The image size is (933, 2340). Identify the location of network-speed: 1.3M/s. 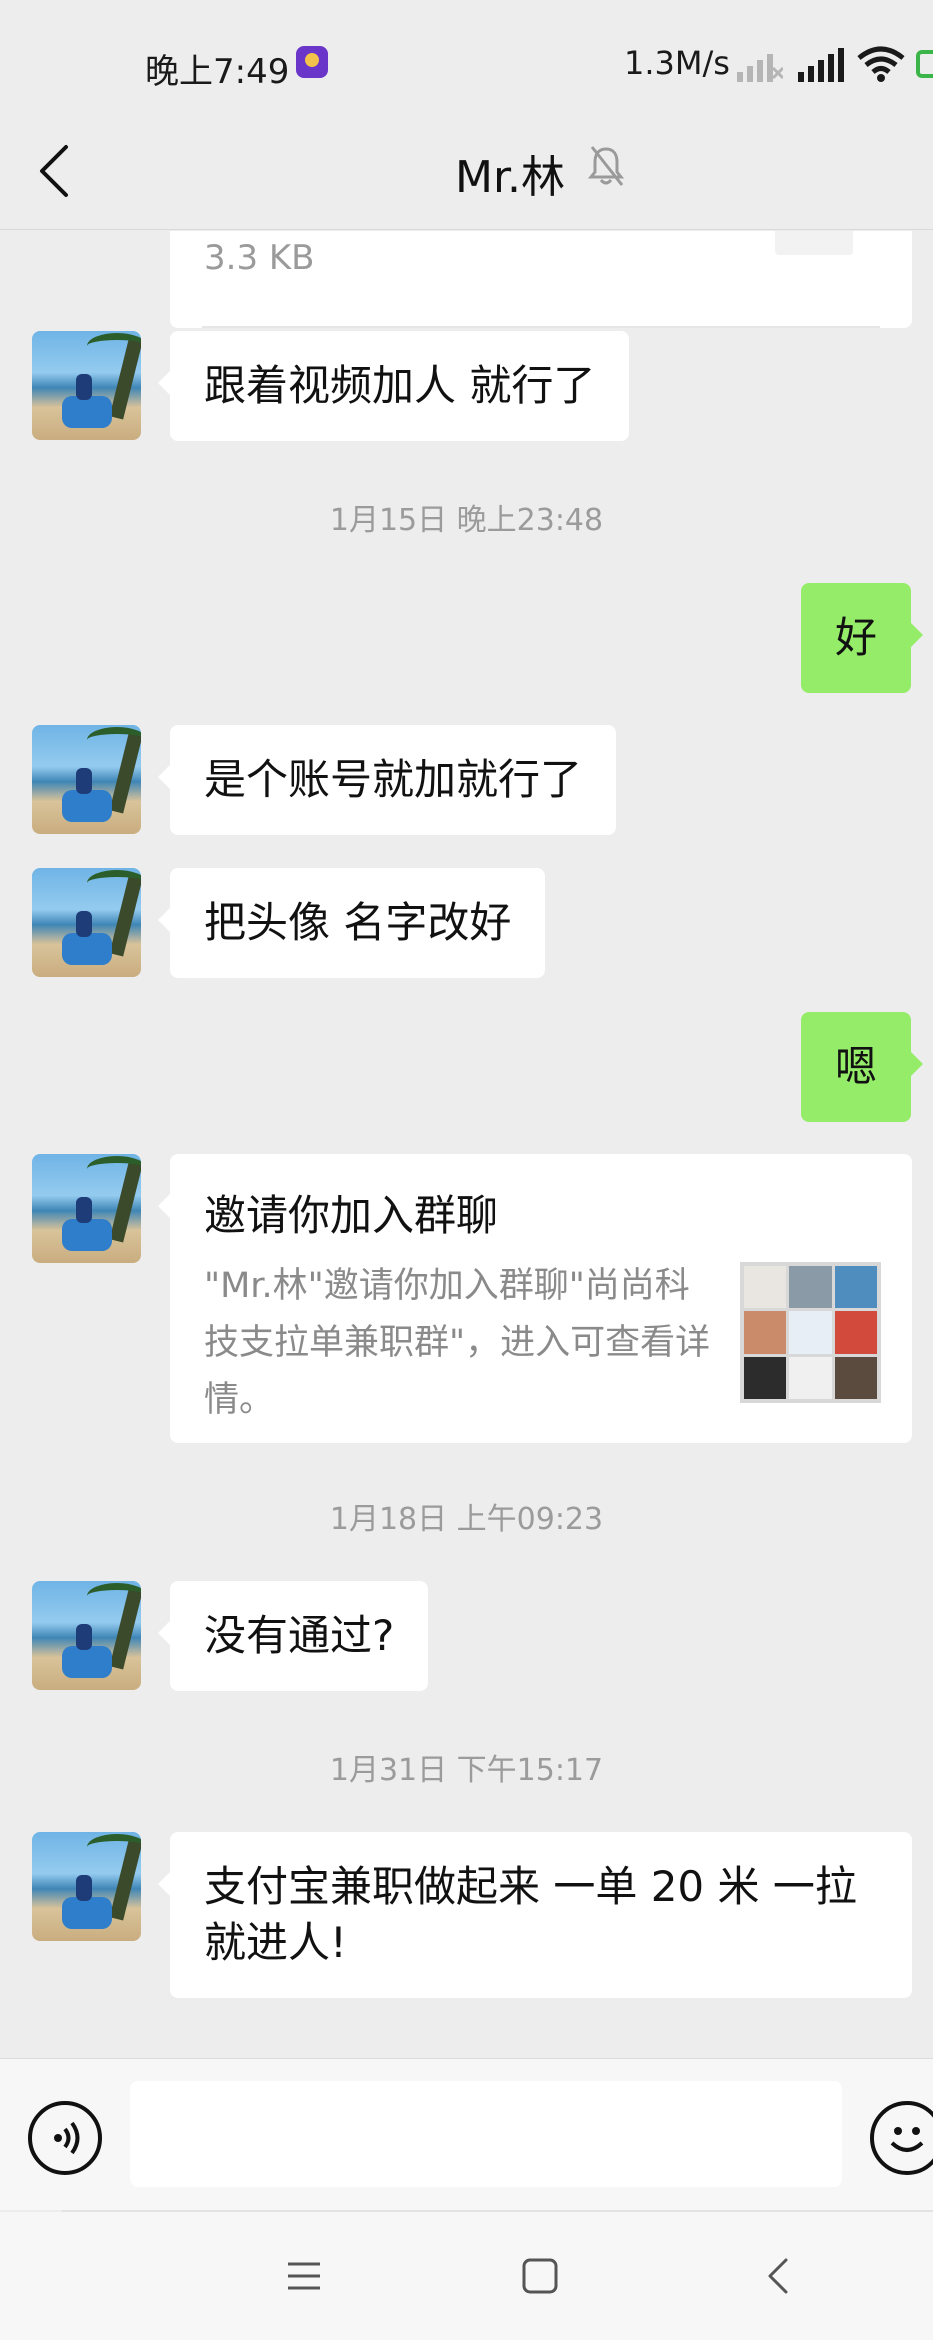
(677, 63).